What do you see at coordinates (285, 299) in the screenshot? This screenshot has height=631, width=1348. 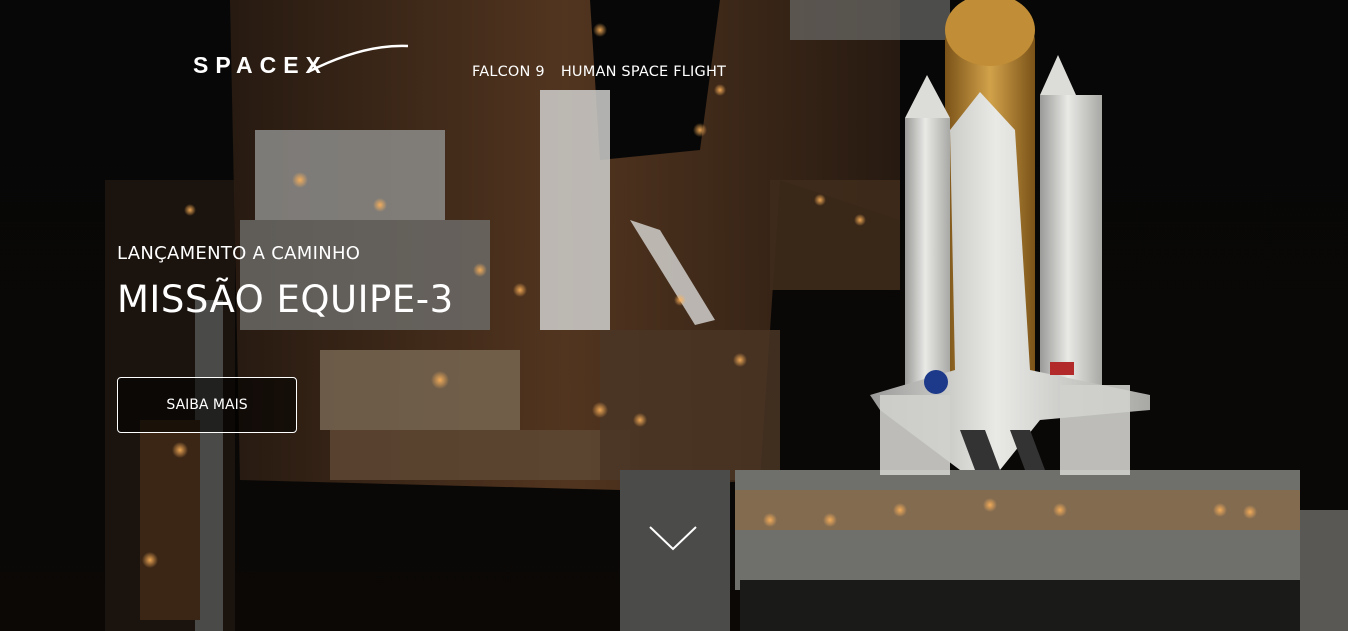 I see `hero-title: MISSÃO EQUIPE-3` at bounding box center [285, 299].